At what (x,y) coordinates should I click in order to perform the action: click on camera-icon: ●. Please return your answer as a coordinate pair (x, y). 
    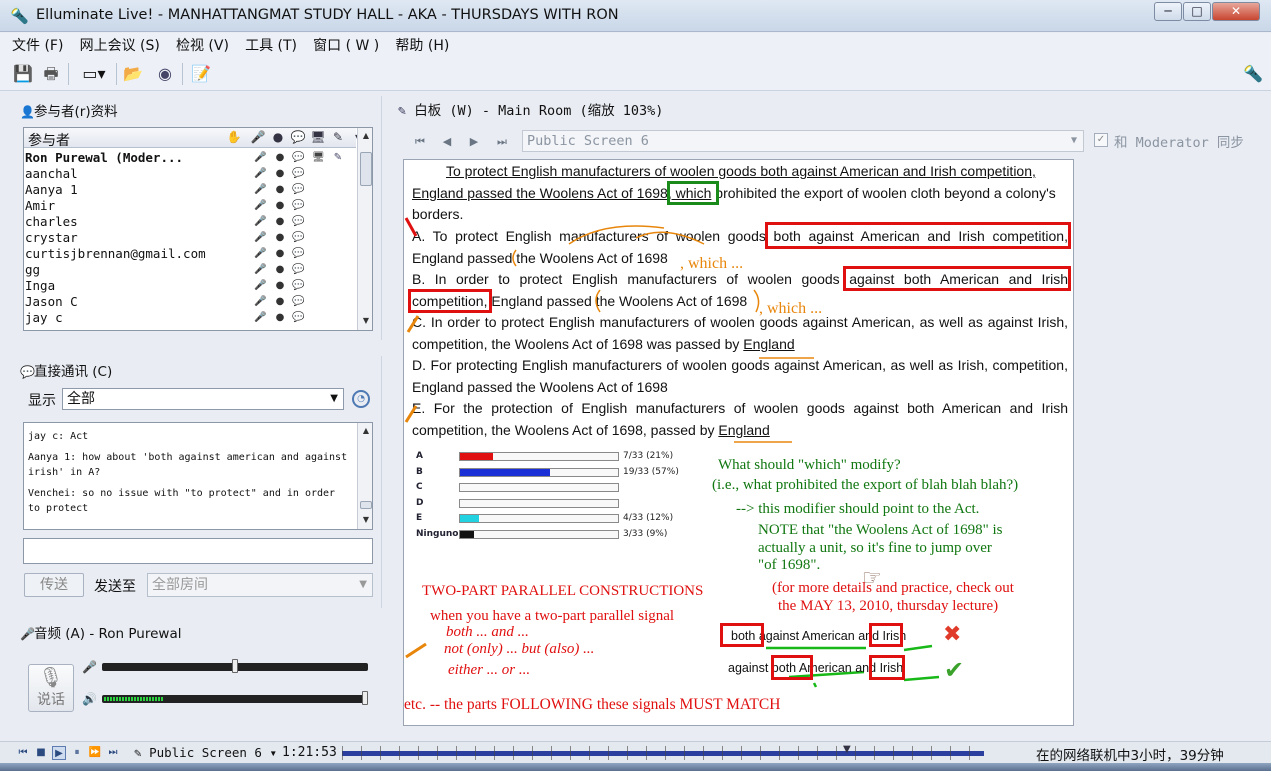
    Looking at the image, I should click on (278, 137).